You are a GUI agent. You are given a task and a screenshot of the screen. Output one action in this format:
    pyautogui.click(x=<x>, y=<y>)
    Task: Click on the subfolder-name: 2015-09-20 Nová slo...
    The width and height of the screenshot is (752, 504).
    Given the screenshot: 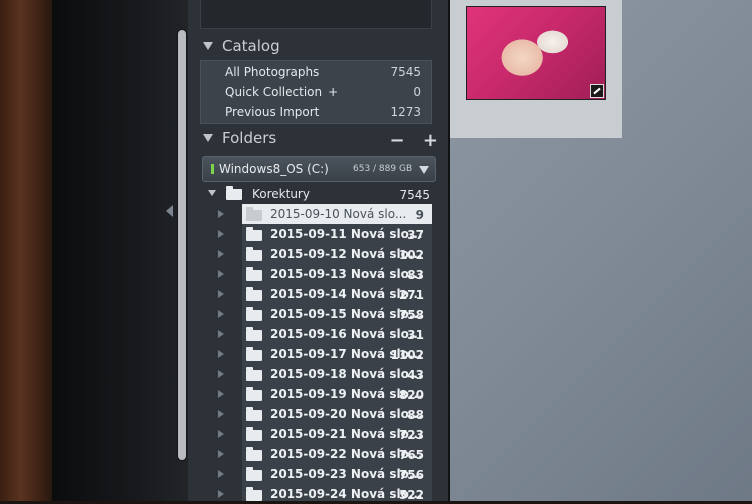 What is the action you would take?
    pyautogui.click(x=346, y=414)
    